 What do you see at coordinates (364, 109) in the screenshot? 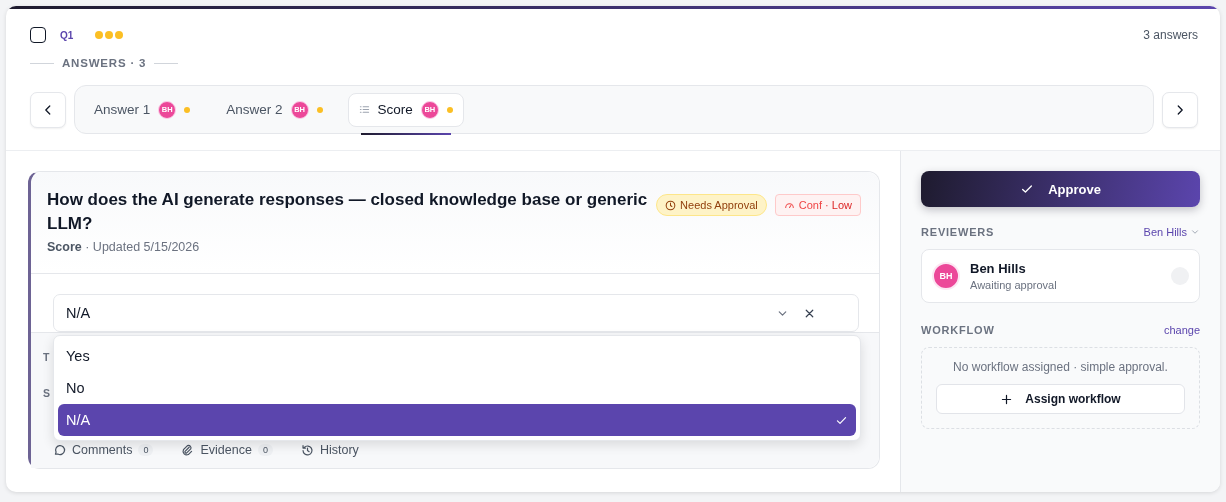
I see `list-icon` at bounding box center [364, 109].